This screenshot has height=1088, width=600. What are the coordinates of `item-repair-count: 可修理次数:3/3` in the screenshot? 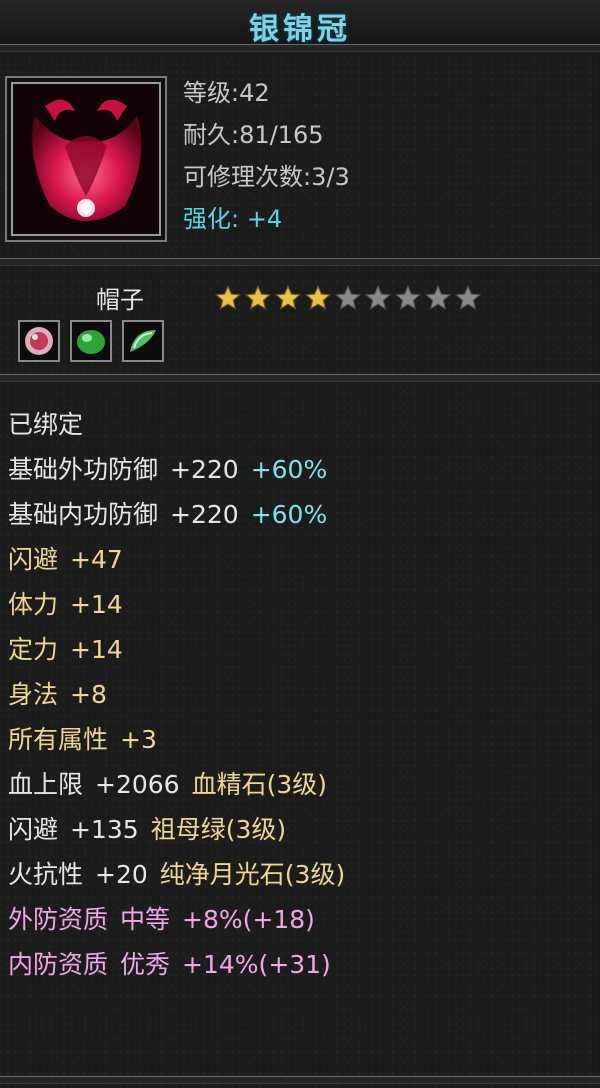 It's located at (266, 177).